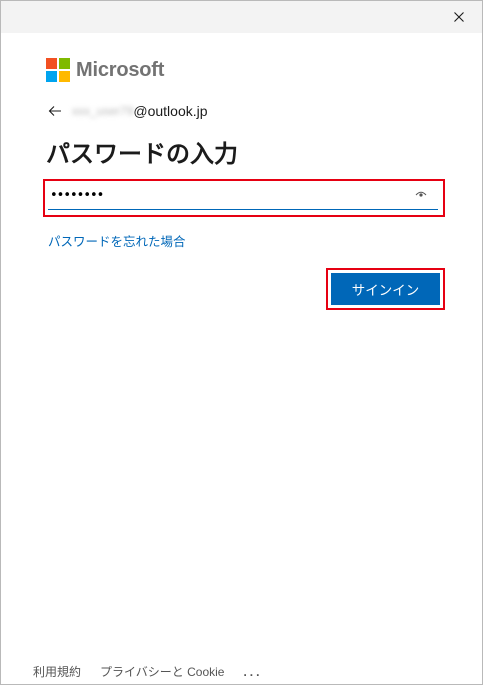  Describe the element at coordinates (170, 111) in the screenshot. I see `email-domain: @outlook.jp` at that location.